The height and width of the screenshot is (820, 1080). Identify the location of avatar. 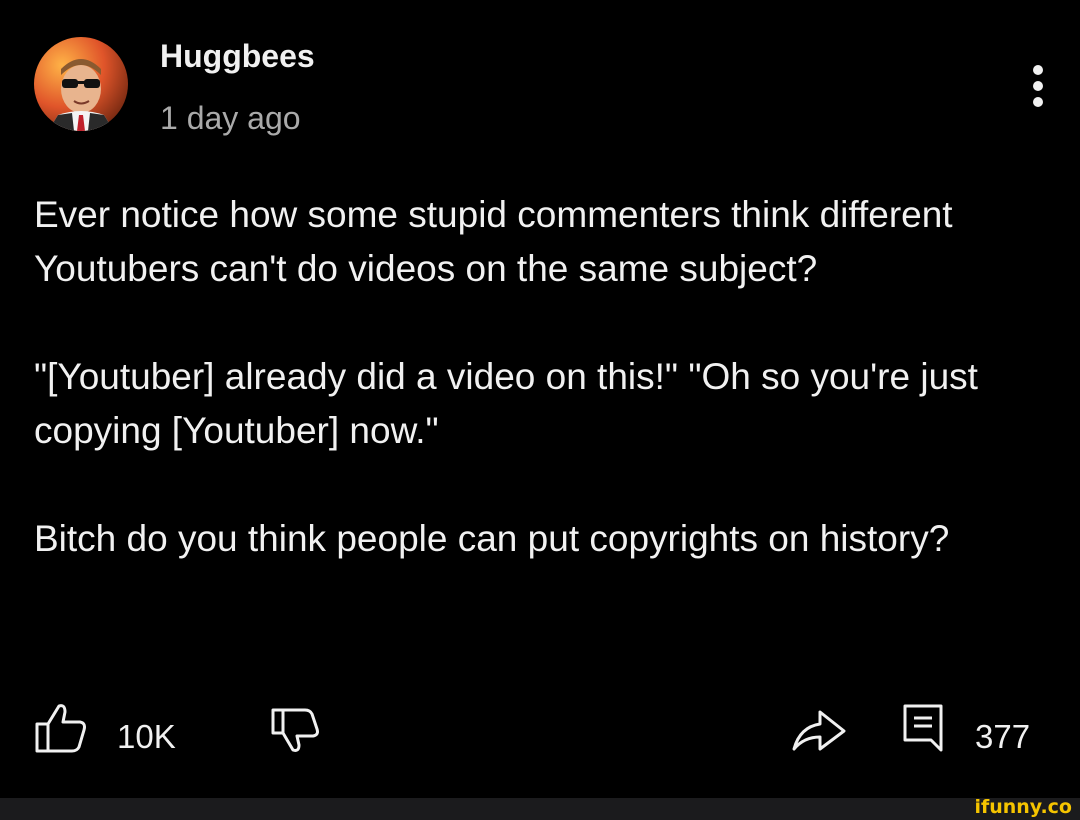
(81, 84).